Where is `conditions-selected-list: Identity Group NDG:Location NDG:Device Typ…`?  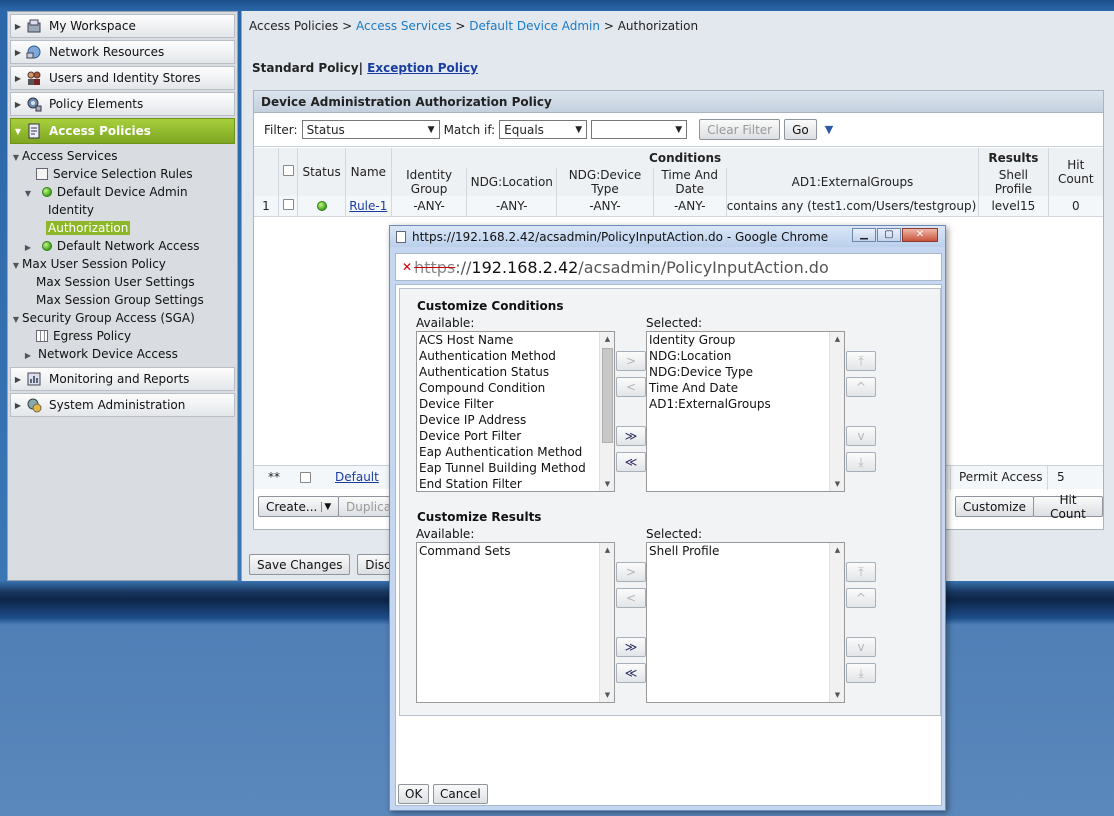
conditions-selected-list: Identity Group NDG:Location NDG:Device Typ… is located at coordinates (745, 411).